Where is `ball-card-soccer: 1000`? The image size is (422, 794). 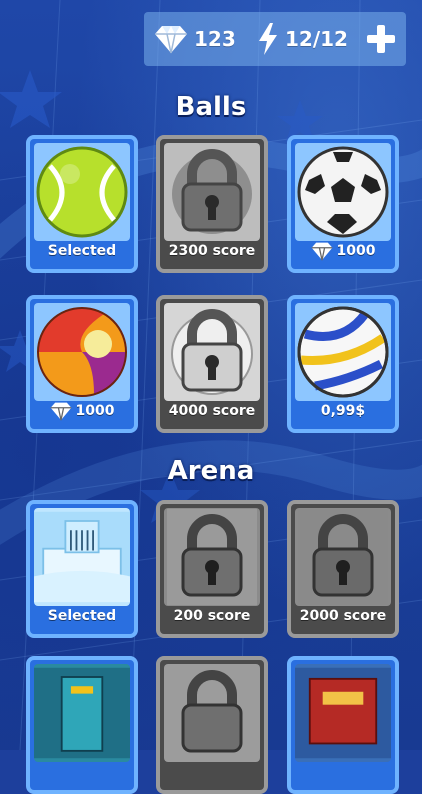
ball-card-soccer: 1000 is located at coordinates (343, 204).